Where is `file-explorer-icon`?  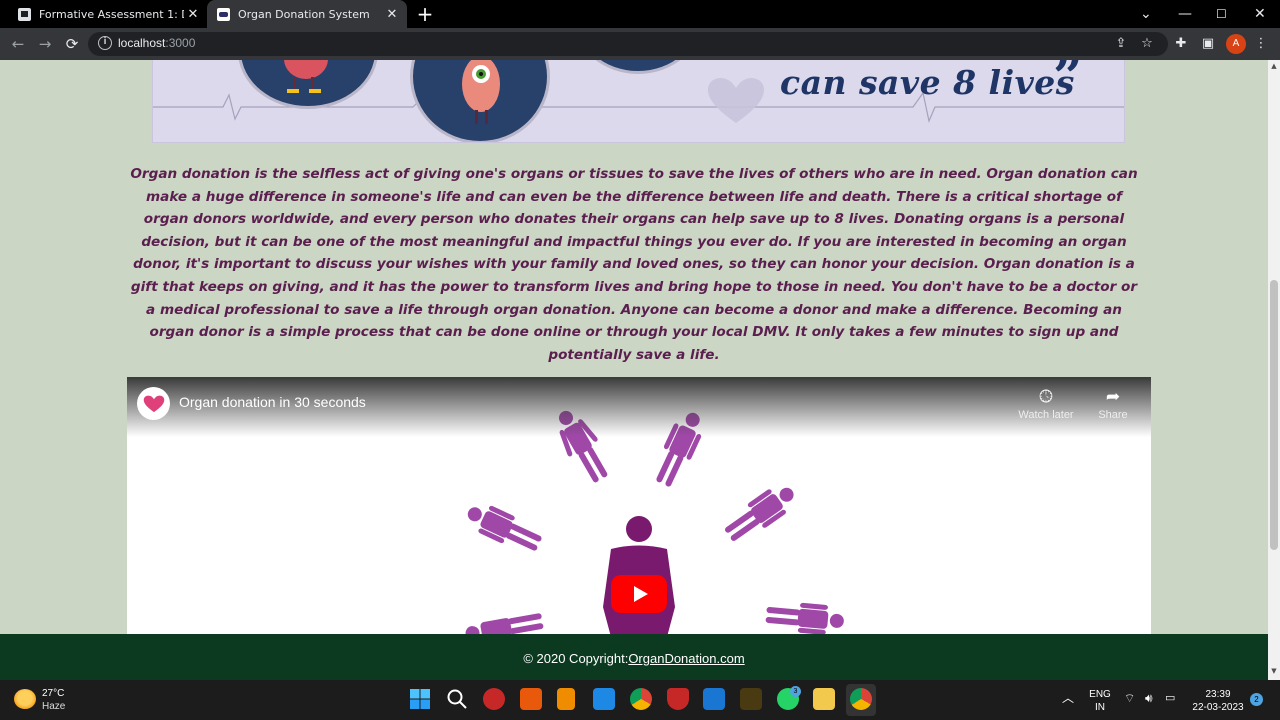
file-explorer-icon is located at coordinates (824, 699).